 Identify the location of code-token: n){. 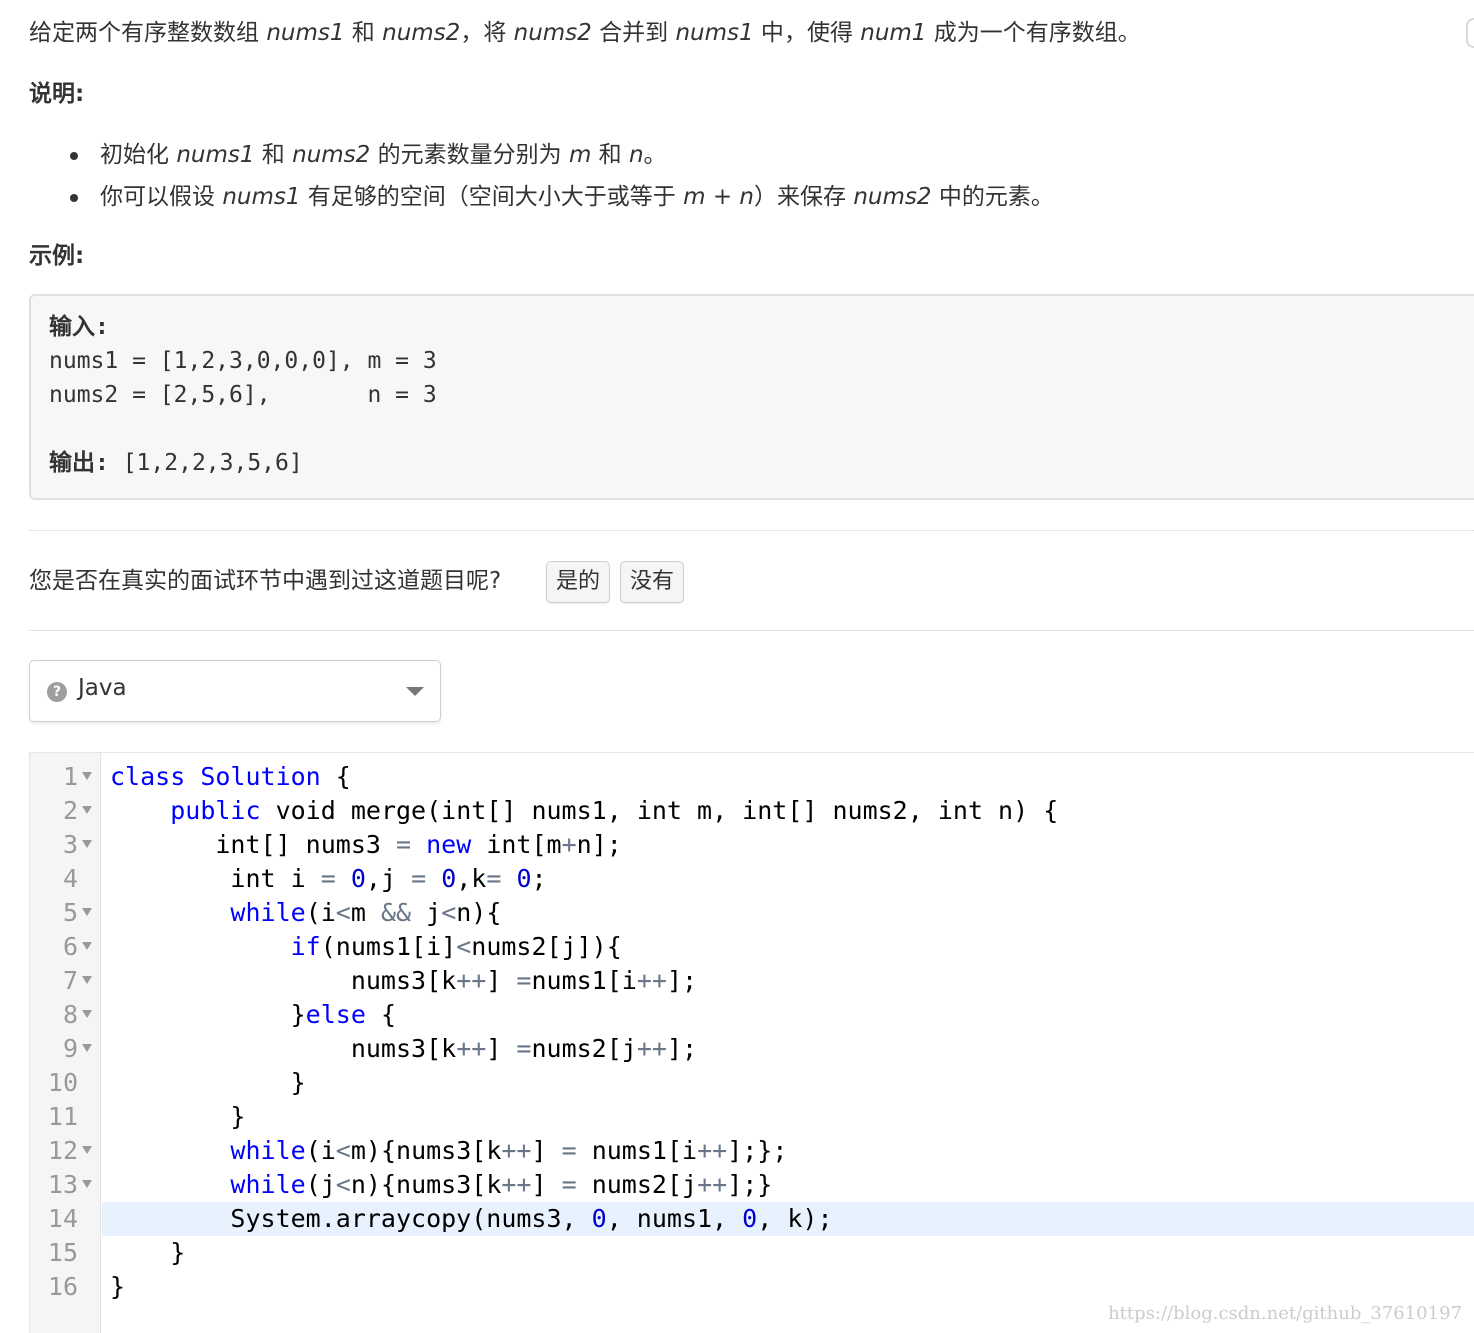
(479, 912).